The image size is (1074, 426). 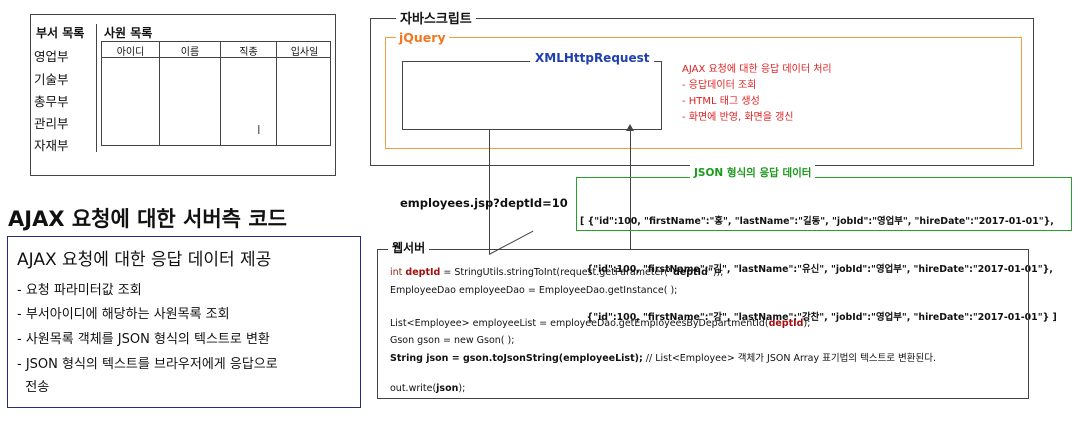 What do you see at coordinates (96, 88) in the screenshot?
I see `list-divider` at bounding box center [96, 88].